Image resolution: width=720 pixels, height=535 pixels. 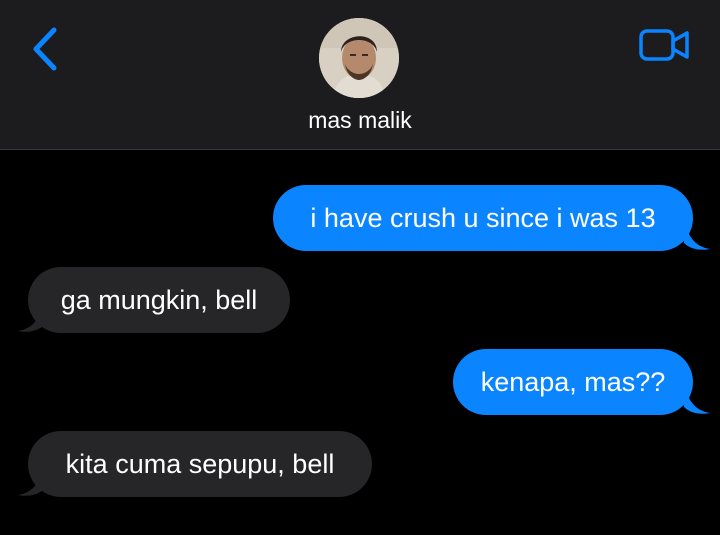 I want to click on video-camera-icon, so click(x=664, y=45).